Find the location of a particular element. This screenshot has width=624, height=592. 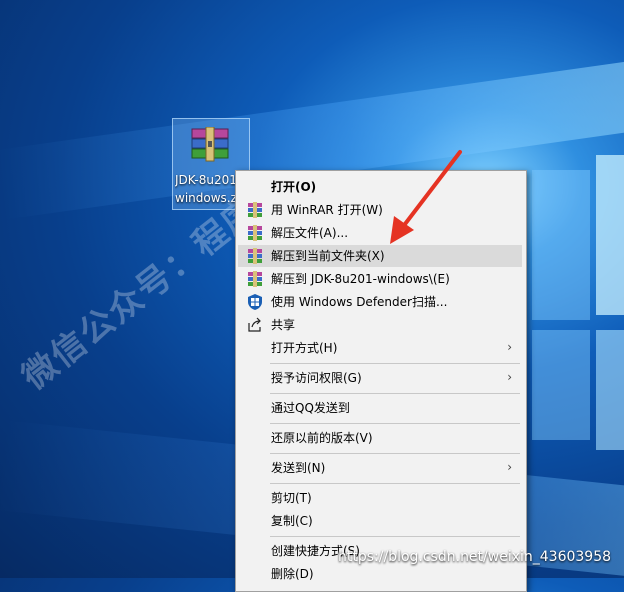

menu-item-send-to: 发送到(N) › is located at coordinates (380, 468).